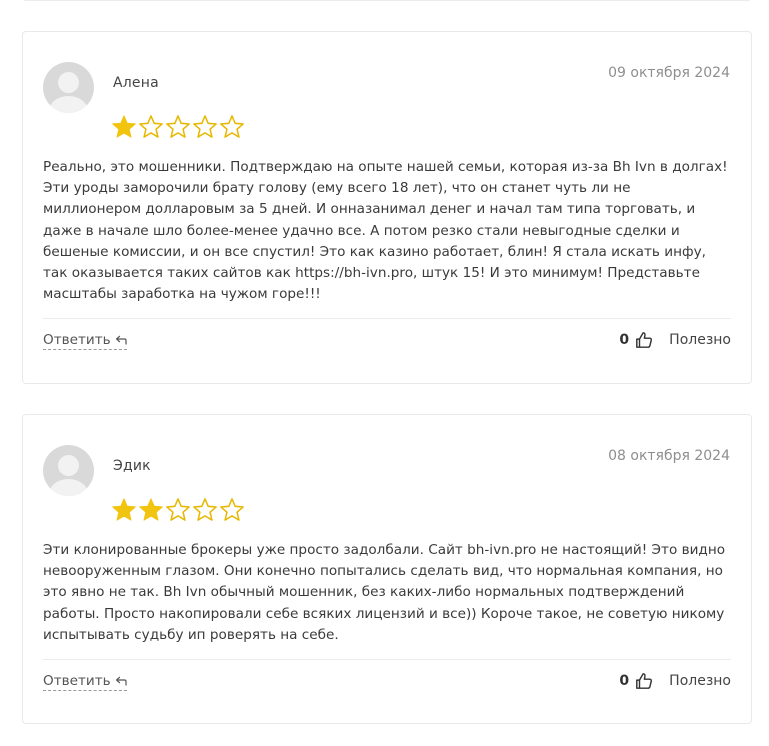  I want to click on review-author: Алена, so click(136, 83).